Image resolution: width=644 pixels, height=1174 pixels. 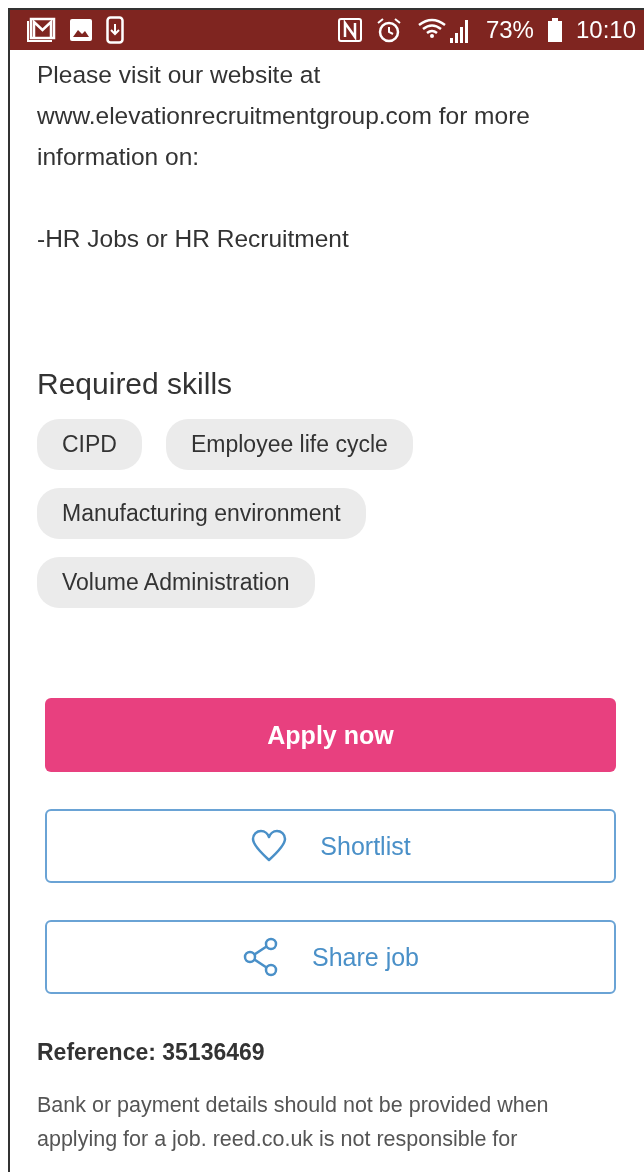 I want to click on battery-icon, so click(x=554, y=30).